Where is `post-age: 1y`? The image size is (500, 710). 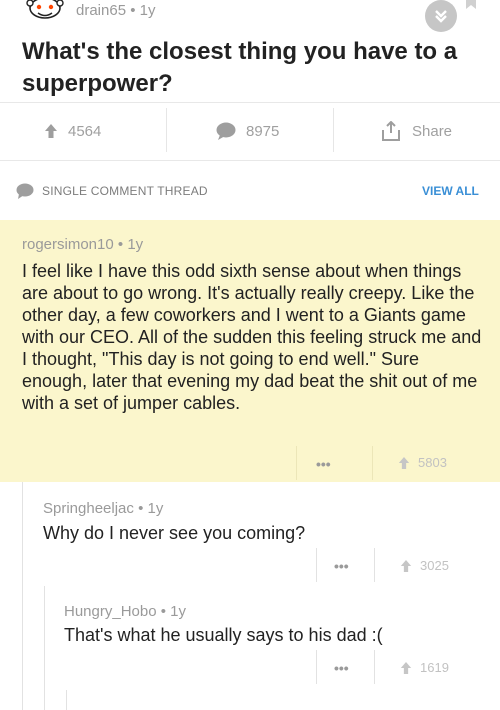 post-age: 1y is located at coordinates (147, 10).